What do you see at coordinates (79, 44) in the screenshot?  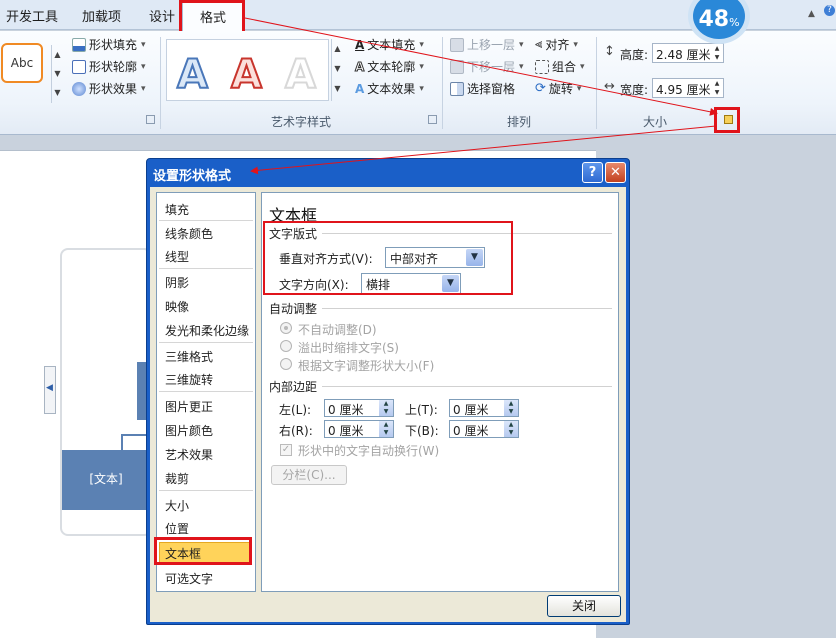 I see `paint-bucket-icon` at bounding box center [79, 44].